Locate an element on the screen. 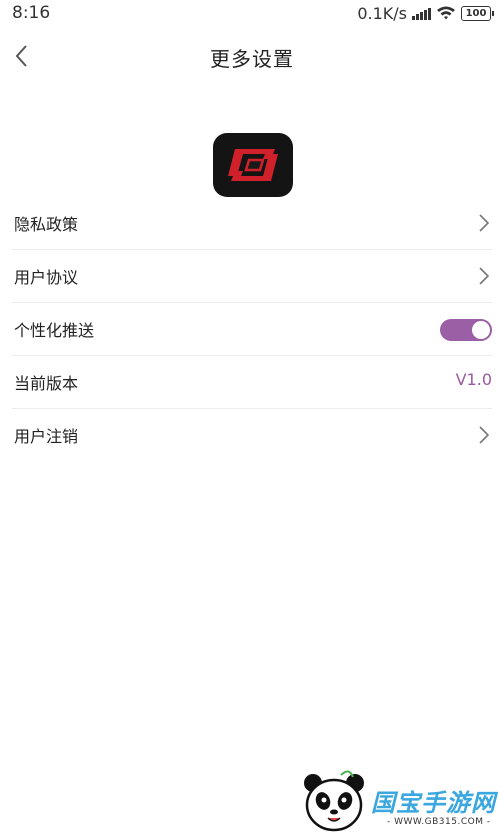 The width and height of the screenshot is (504, 839). personalized-push-toggle is located at coordinates (466, 330).